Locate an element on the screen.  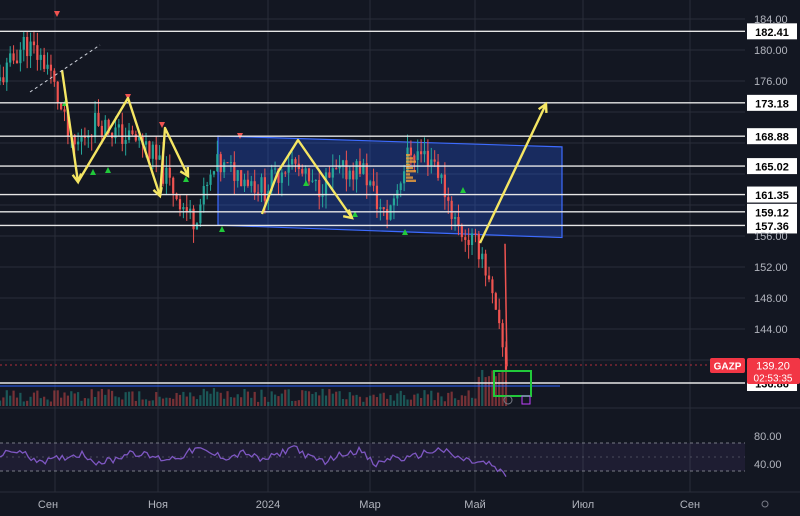
y-tick-label: 180.00 is located at coordinates (771, 51).